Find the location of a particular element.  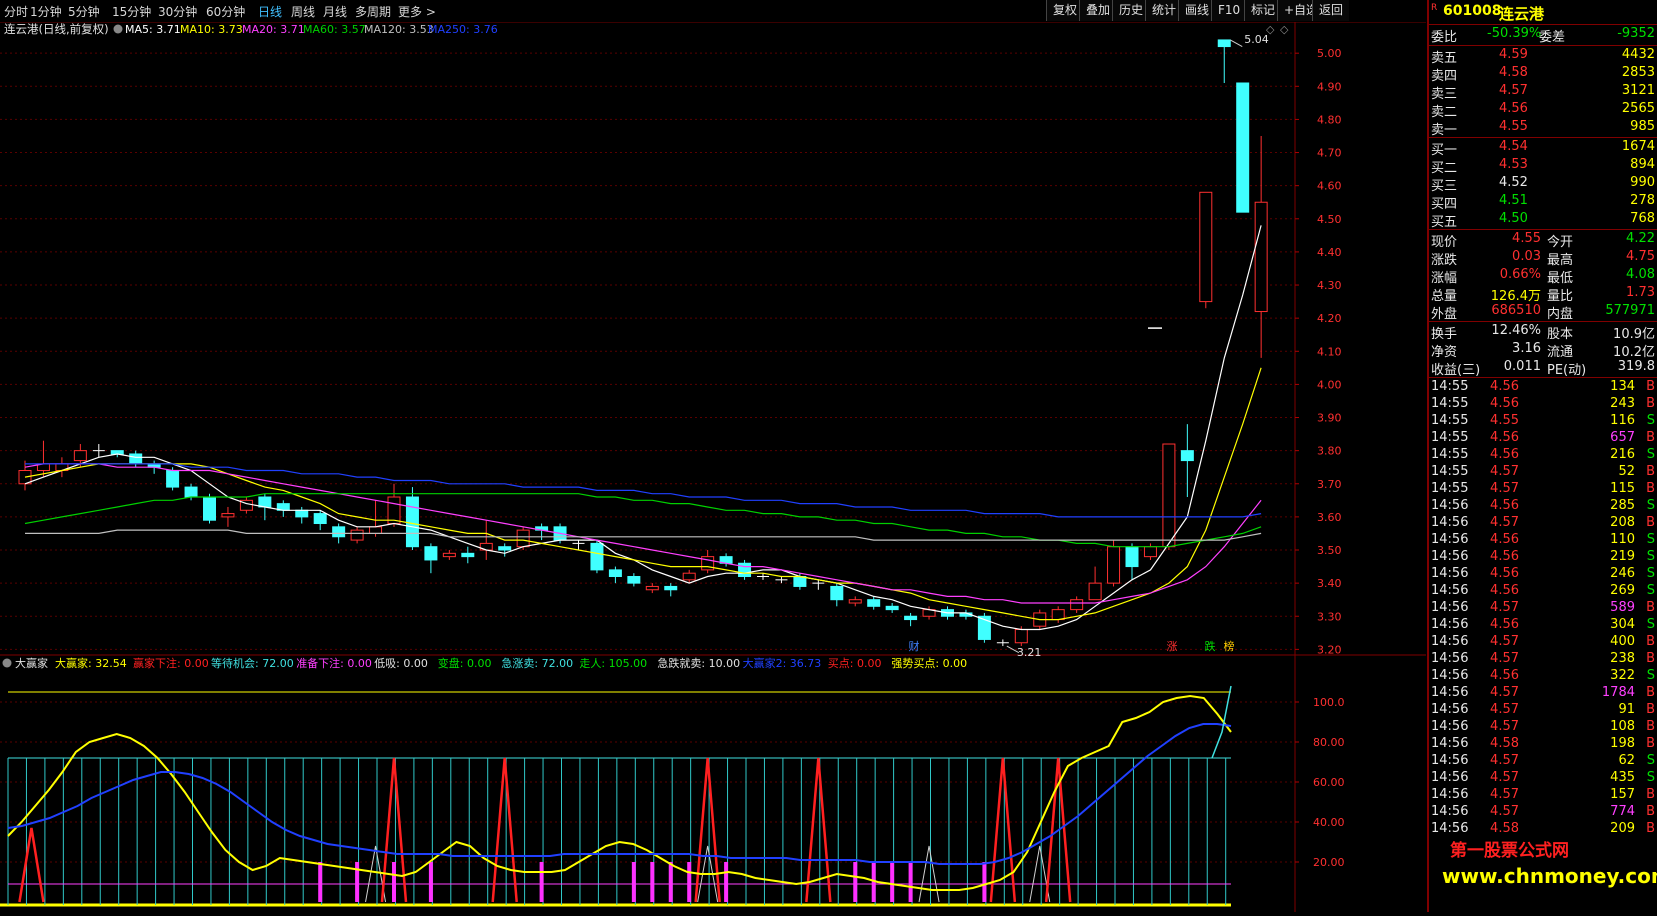

stat2-label: 收益(三) is located at coordinates (1456, 370).